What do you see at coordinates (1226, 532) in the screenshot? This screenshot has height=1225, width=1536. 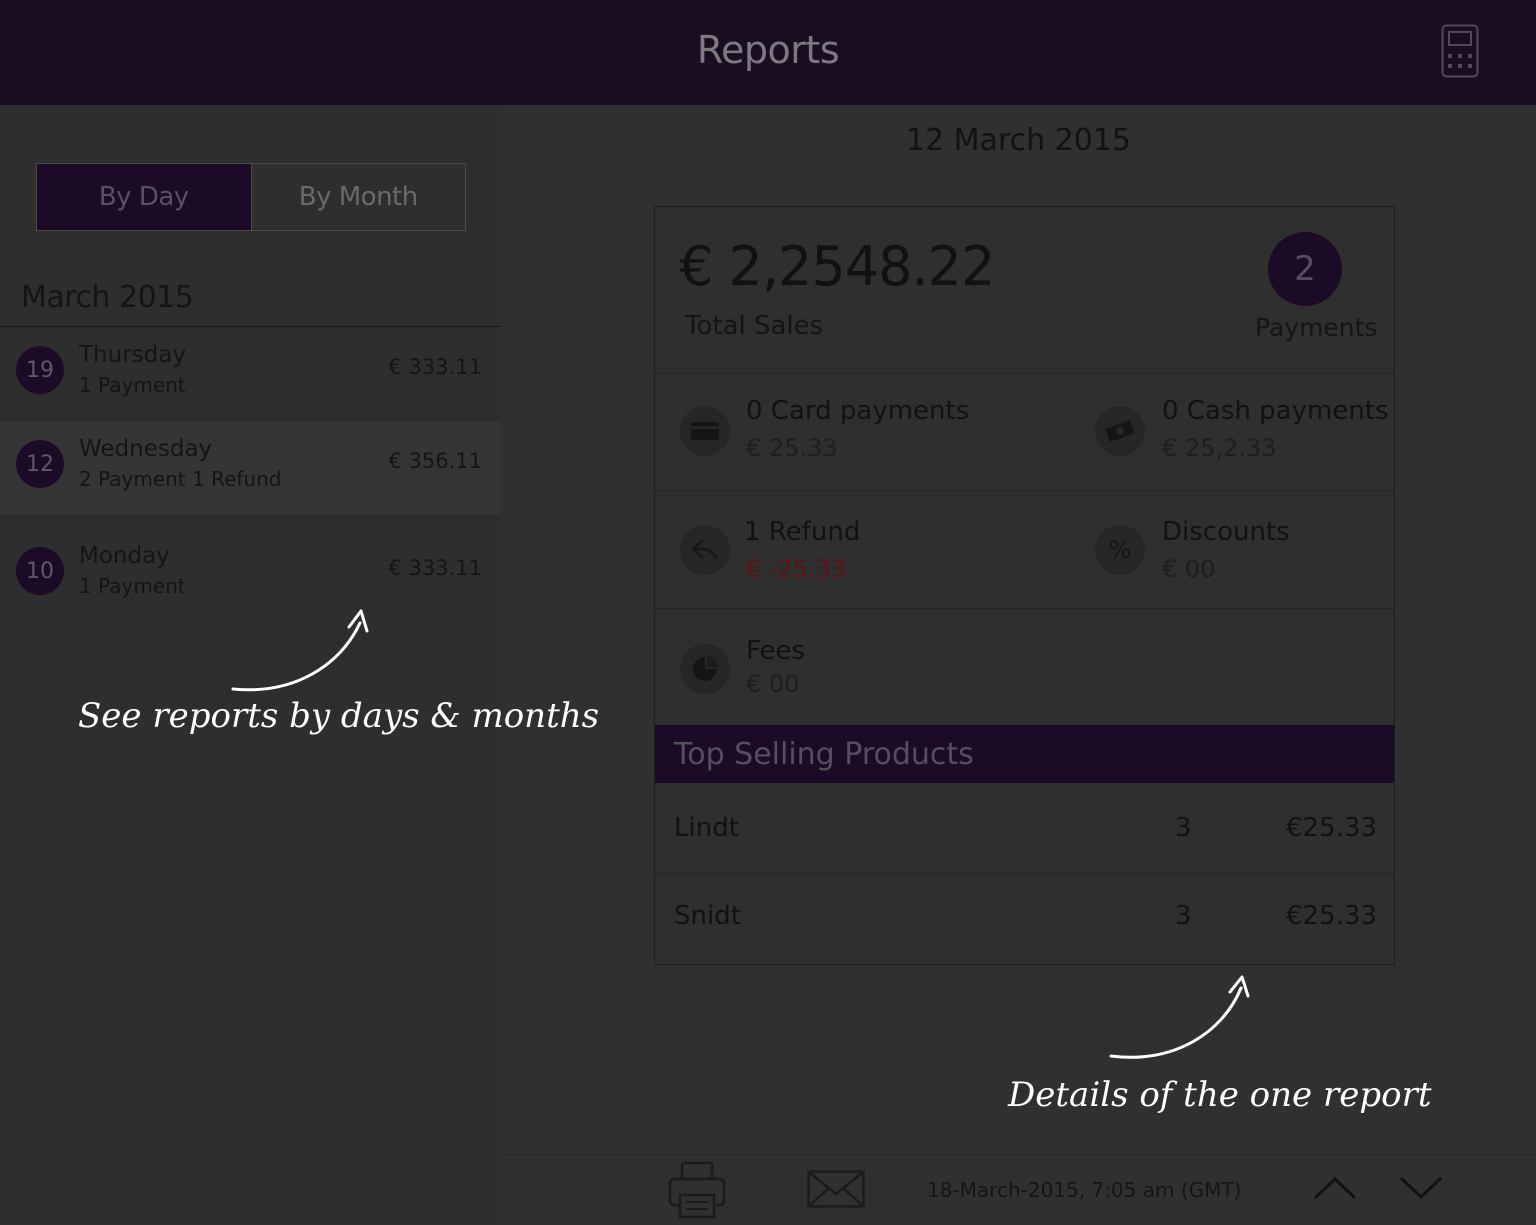 I see `discounts-title: Discounts` at bounding box center [1226, 532].